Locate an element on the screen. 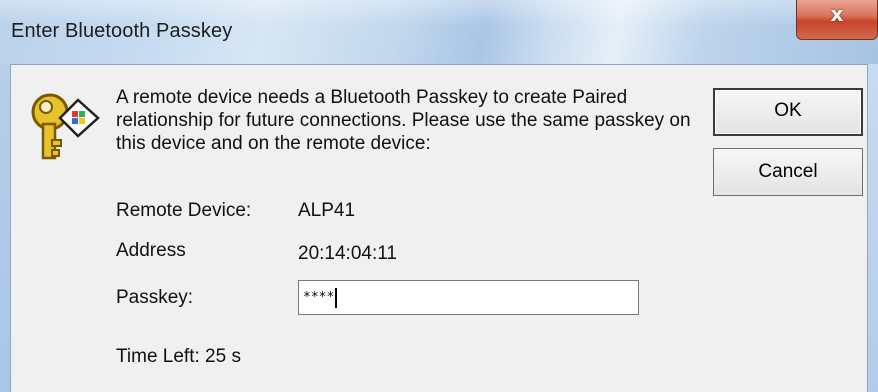 This screenshot has width=878, height=392. close-button: x is located at coordinates (837, 20).